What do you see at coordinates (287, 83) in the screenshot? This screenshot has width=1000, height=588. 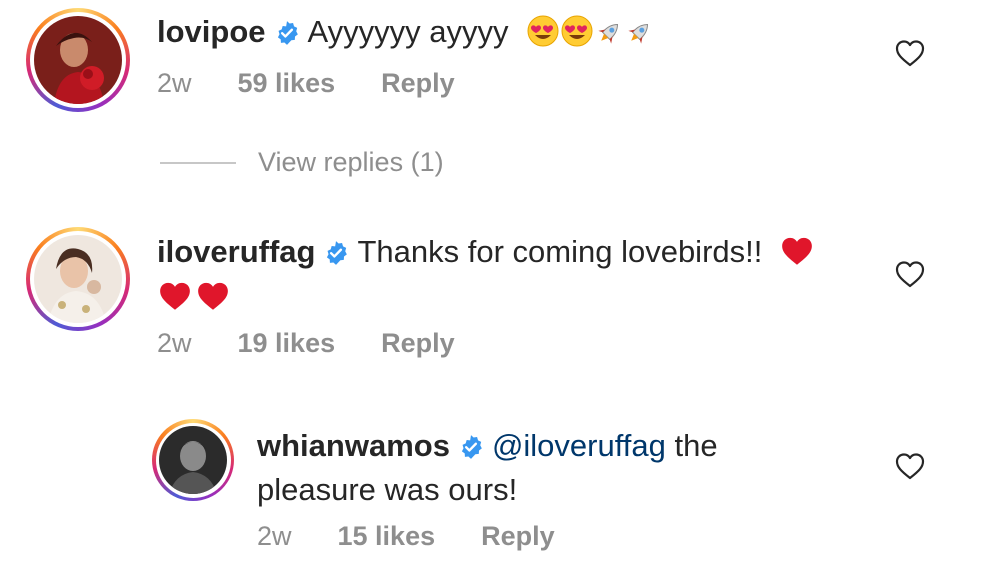 I see `likes-count: 59 likes` at bounding box center [287, 83].